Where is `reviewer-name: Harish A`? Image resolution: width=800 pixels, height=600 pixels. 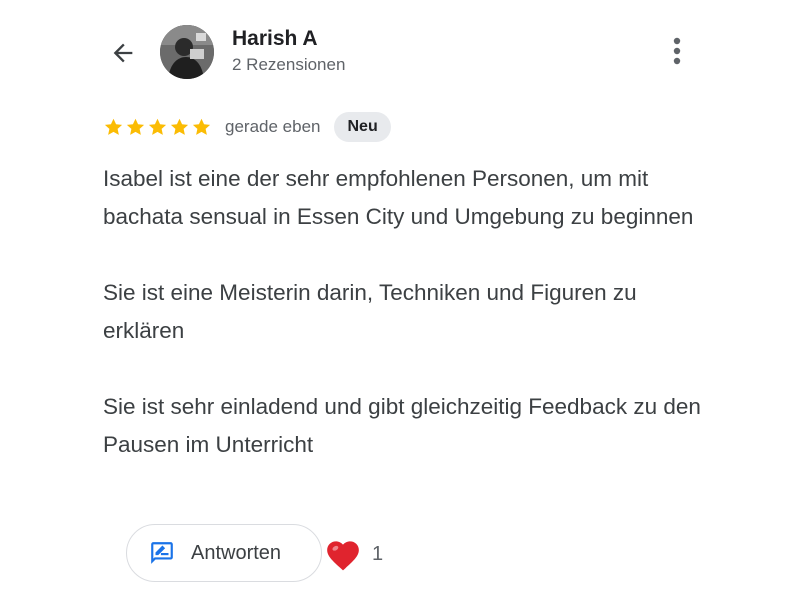
reviewer-name: Harish A is located at coordinates (275, 39).